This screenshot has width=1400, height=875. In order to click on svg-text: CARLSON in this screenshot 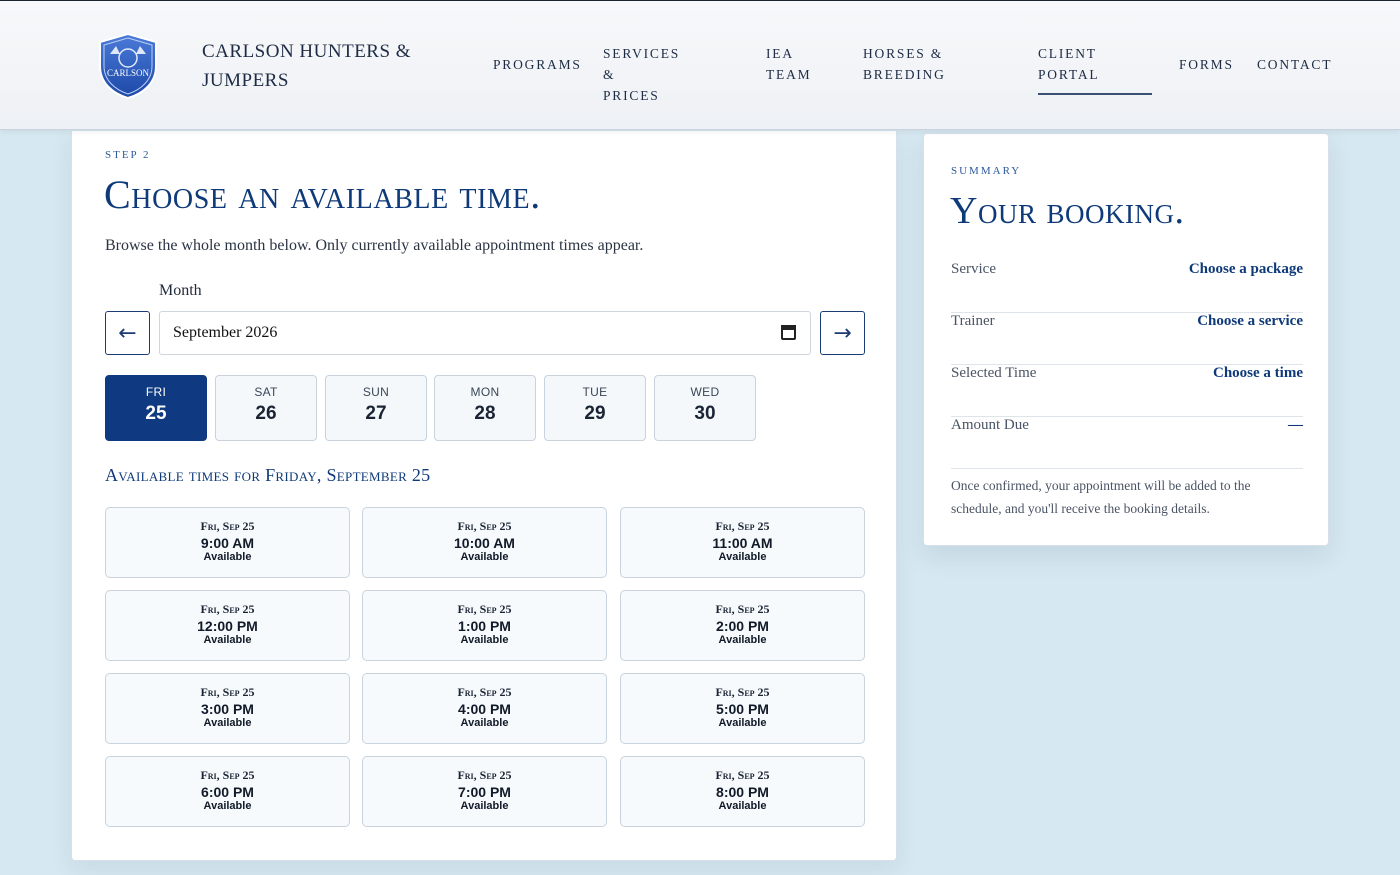, I will do `click(128, 73)`.